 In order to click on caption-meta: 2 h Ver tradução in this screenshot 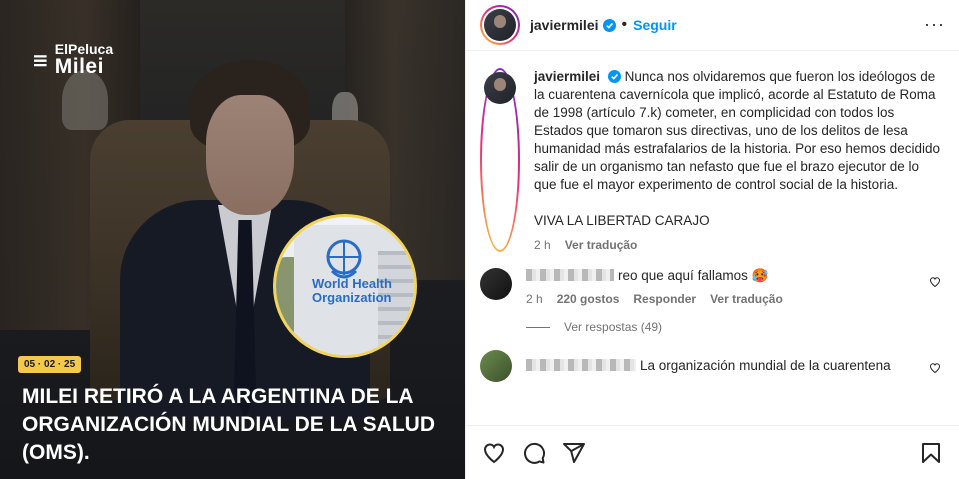, I will do `click(739, 245)`.